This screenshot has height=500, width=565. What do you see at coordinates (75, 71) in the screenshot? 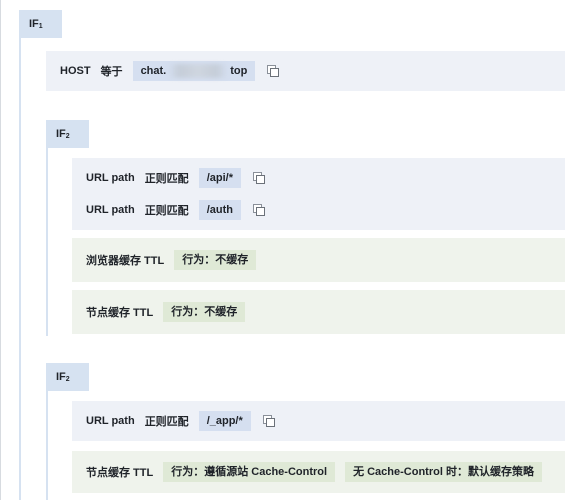
I see `host-field: HOST` at bounding box center [75, 71].